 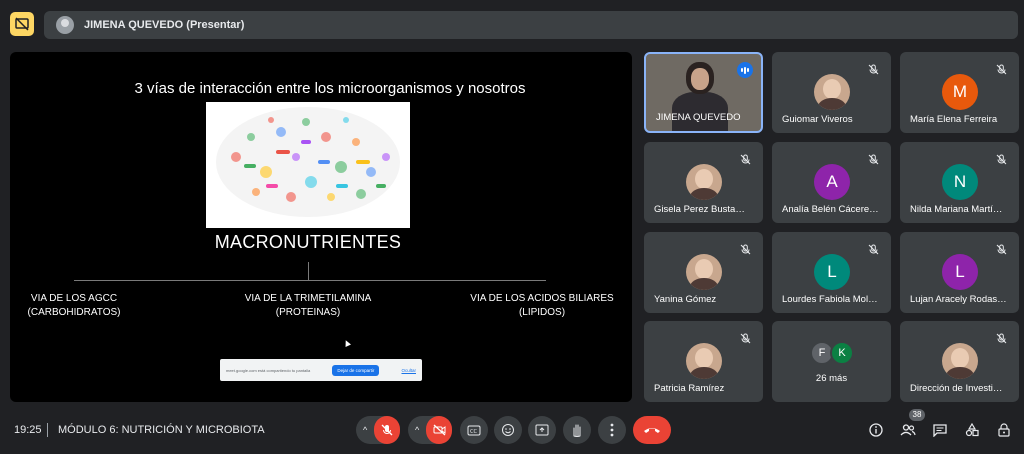 I want to click on speaking-indicator-icon, so click(x=745, y=70).